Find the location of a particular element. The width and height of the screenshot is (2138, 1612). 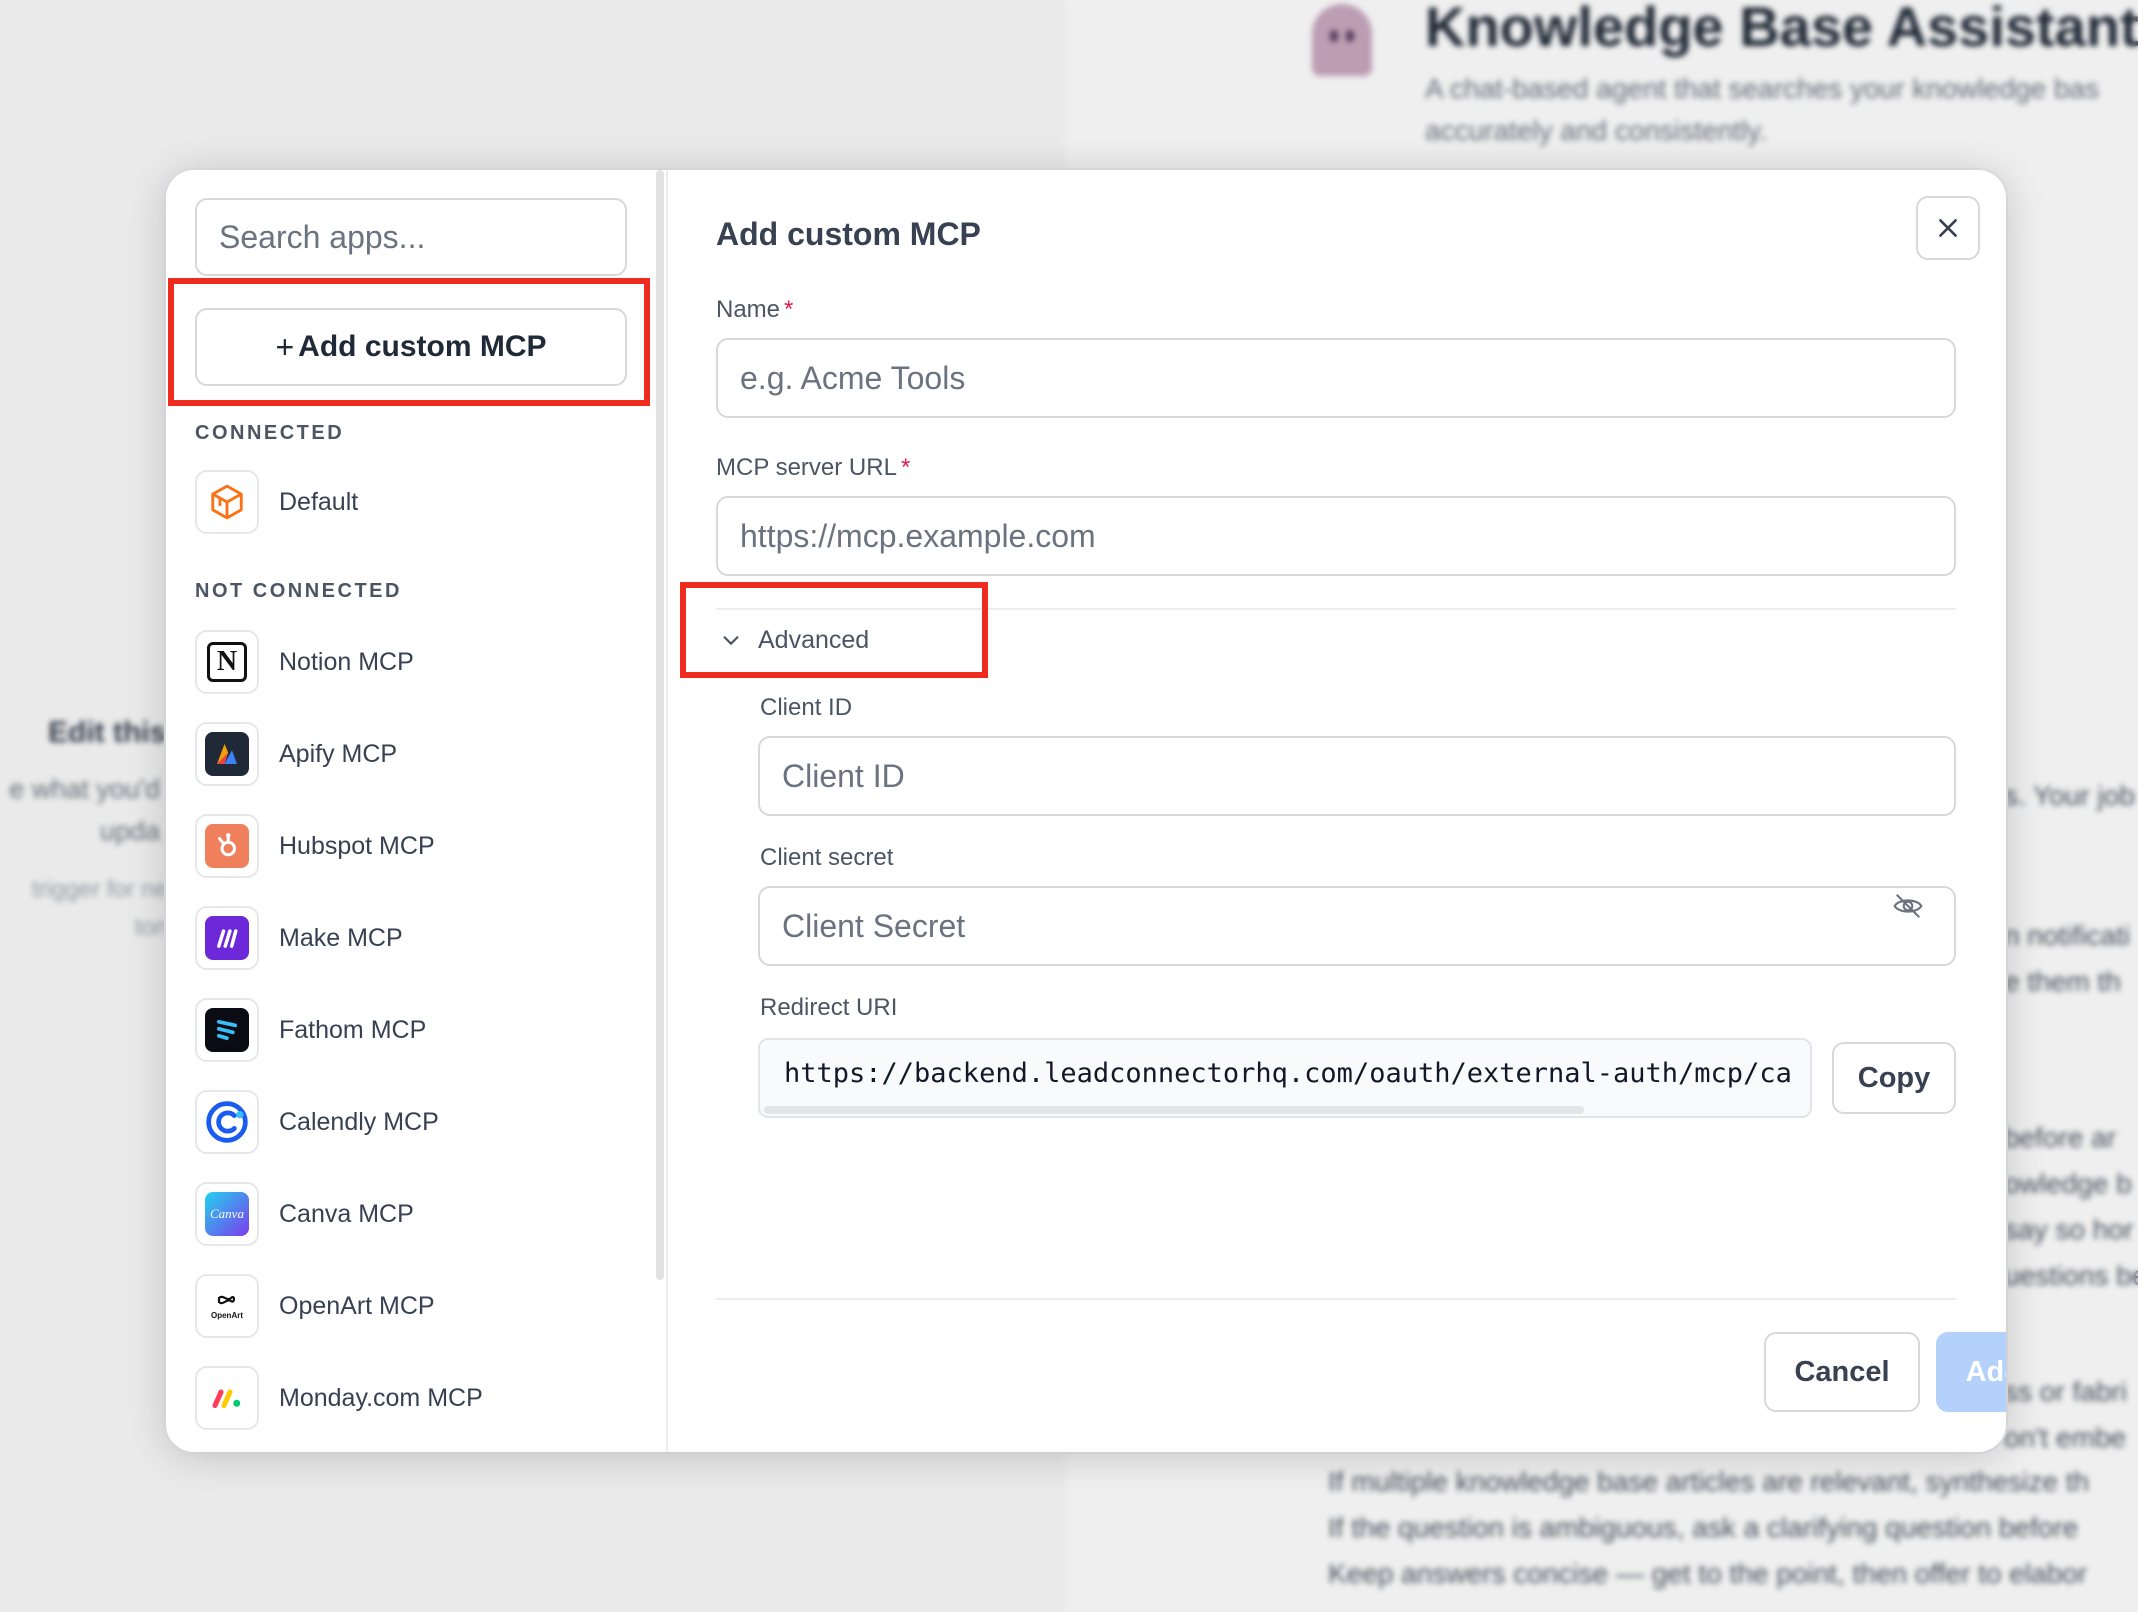

client-secret-label: Client secret is located at coordinates (827, 857).